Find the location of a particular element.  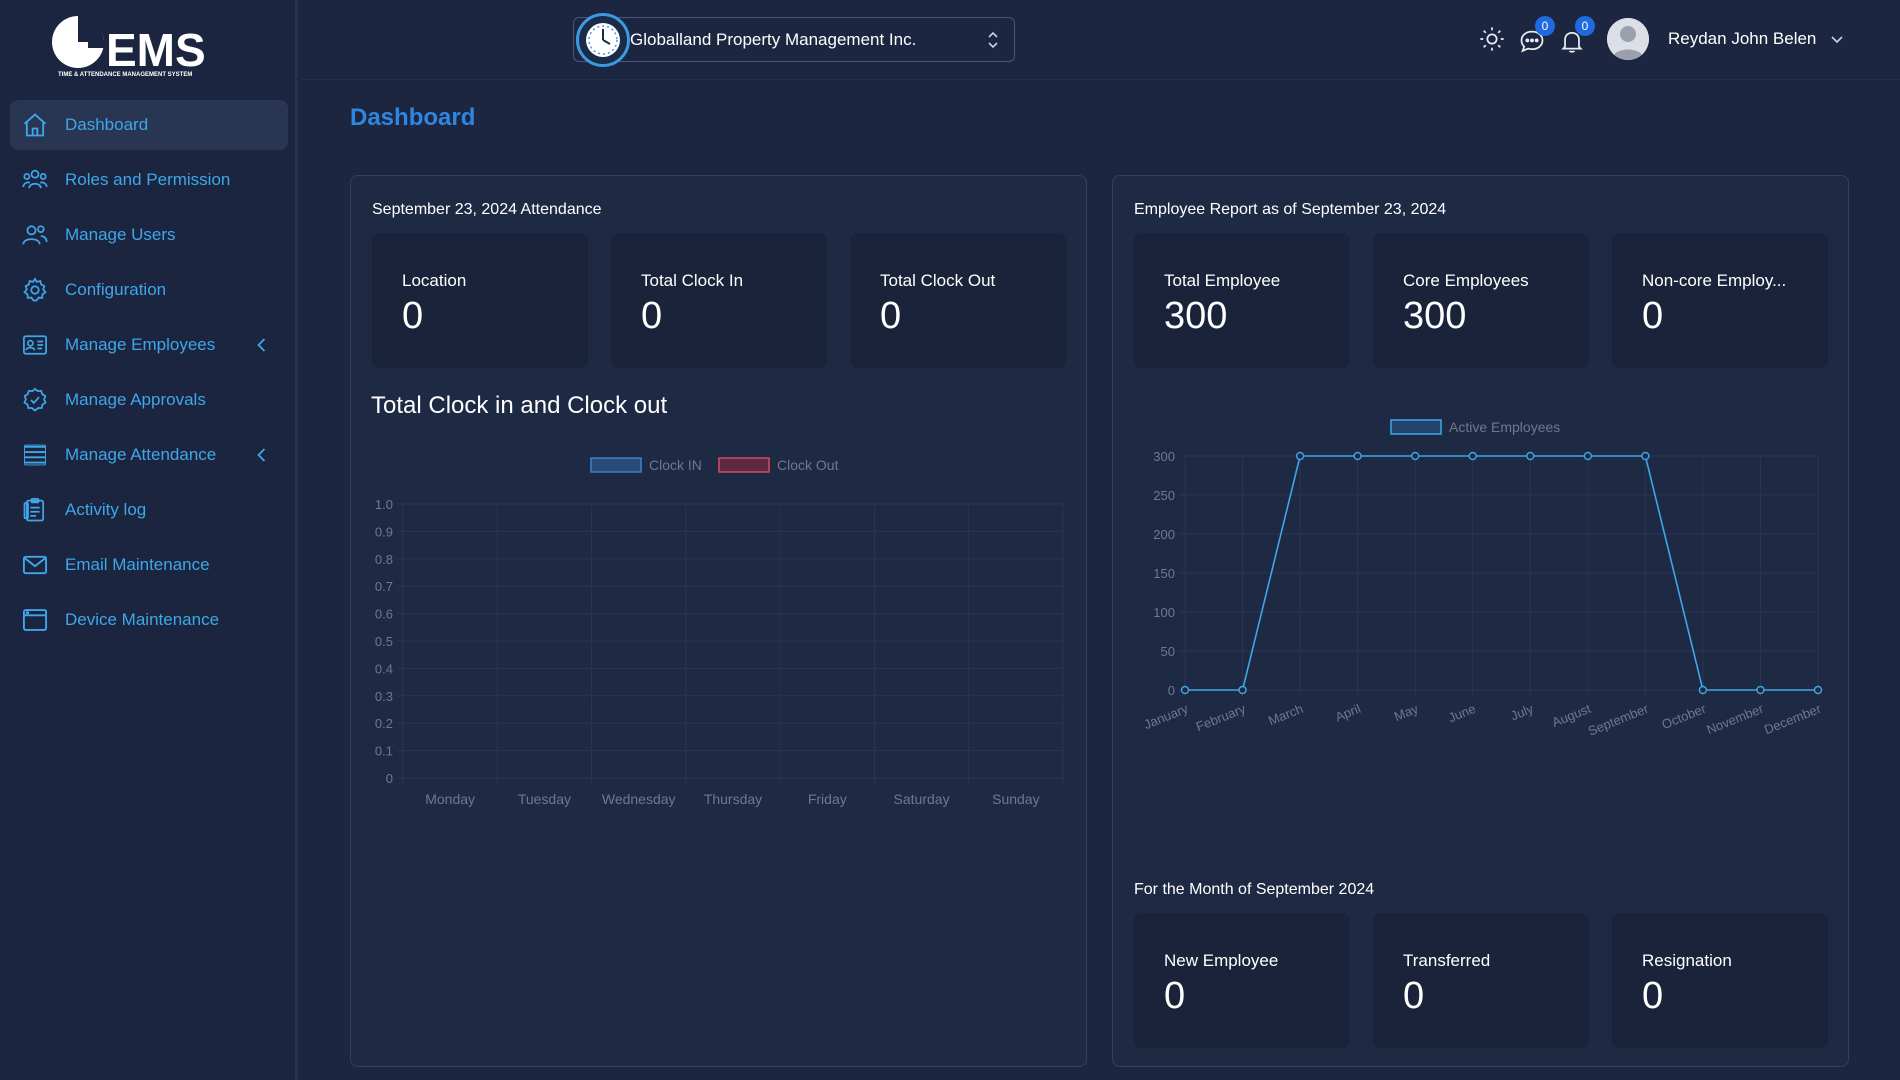

up-down-chevron-icon is located at coordinates (993, 40).